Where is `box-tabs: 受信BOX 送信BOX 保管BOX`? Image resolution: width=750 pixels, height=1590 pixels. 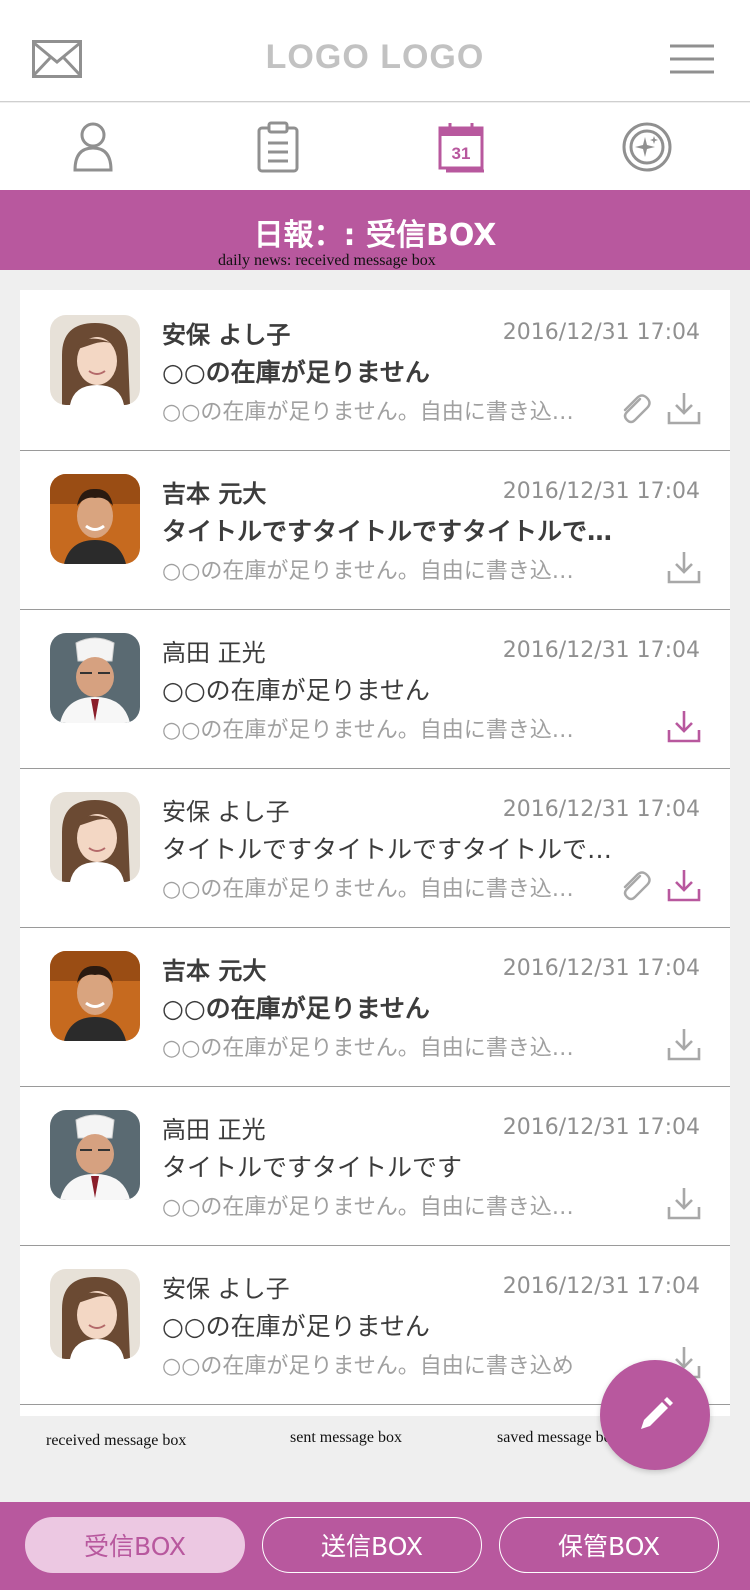 box-tabs: 受信BOX 送信BOX 保管BOX is located at coordinates (375, 1546).